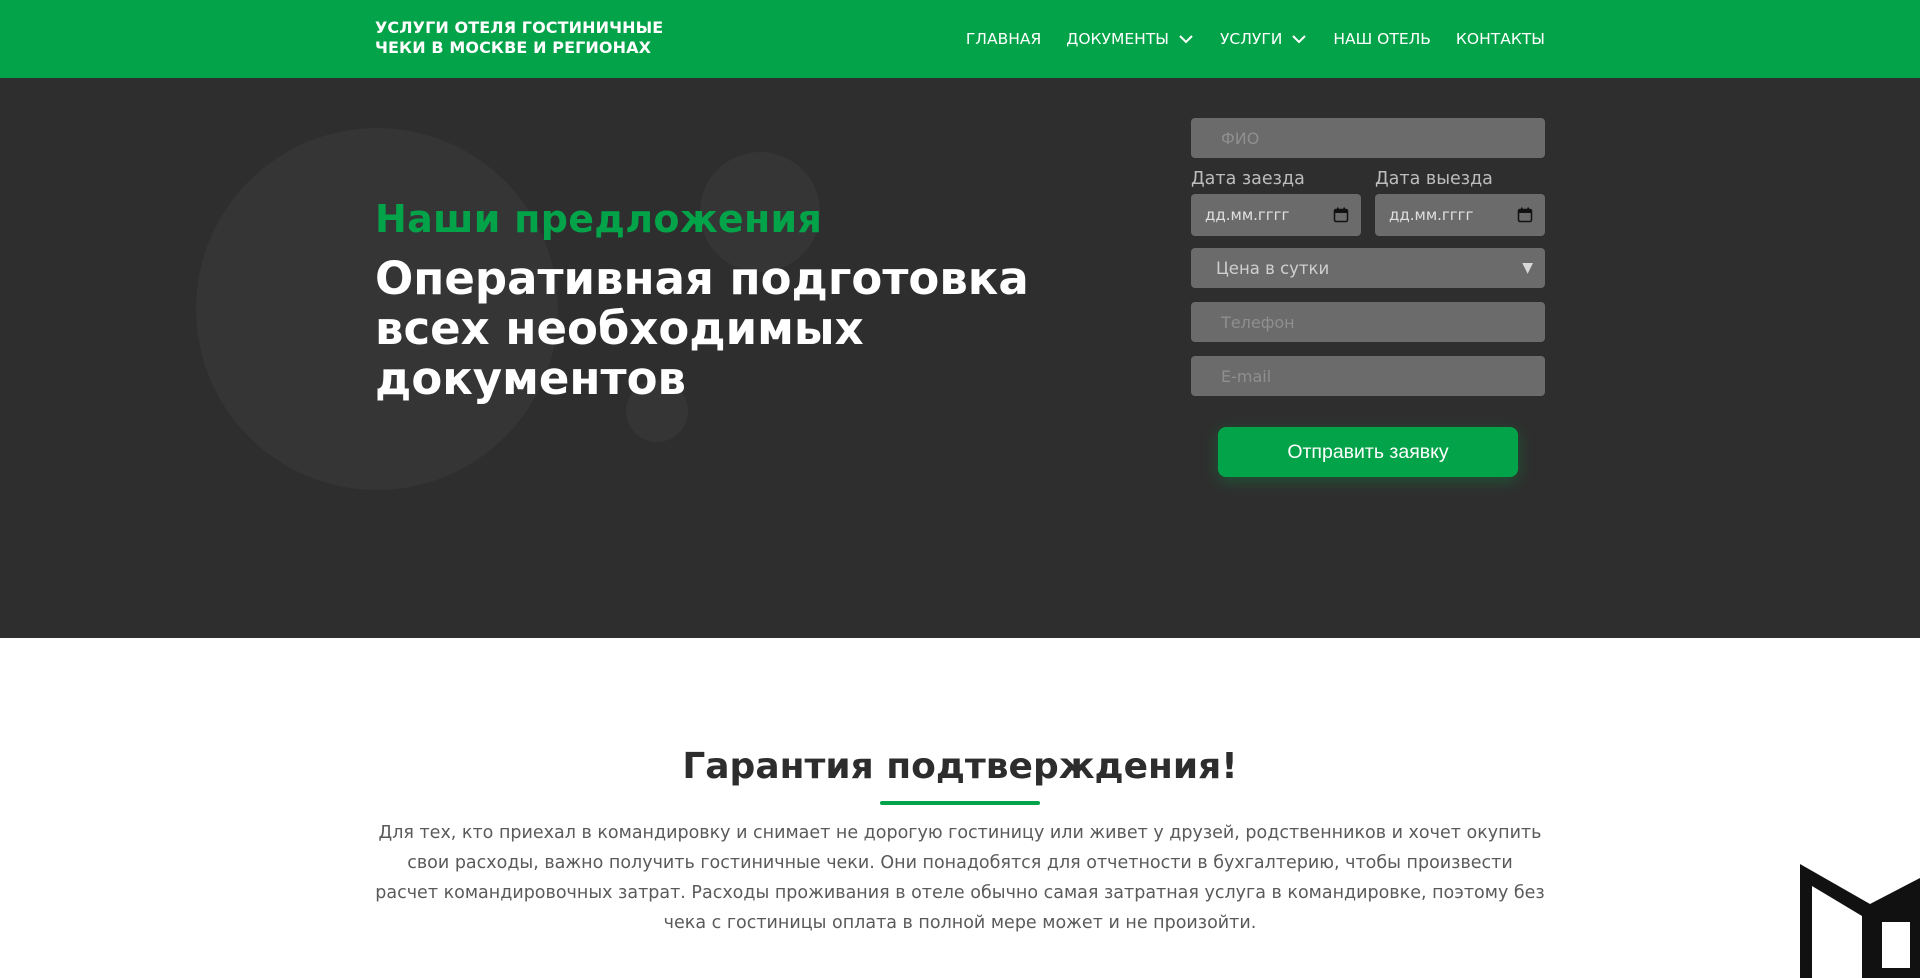 The width and height of the screenshot is (1920, 978). I want to click on nav-item-home-label: ГЛАВНАЯ, so click(1003, 39).